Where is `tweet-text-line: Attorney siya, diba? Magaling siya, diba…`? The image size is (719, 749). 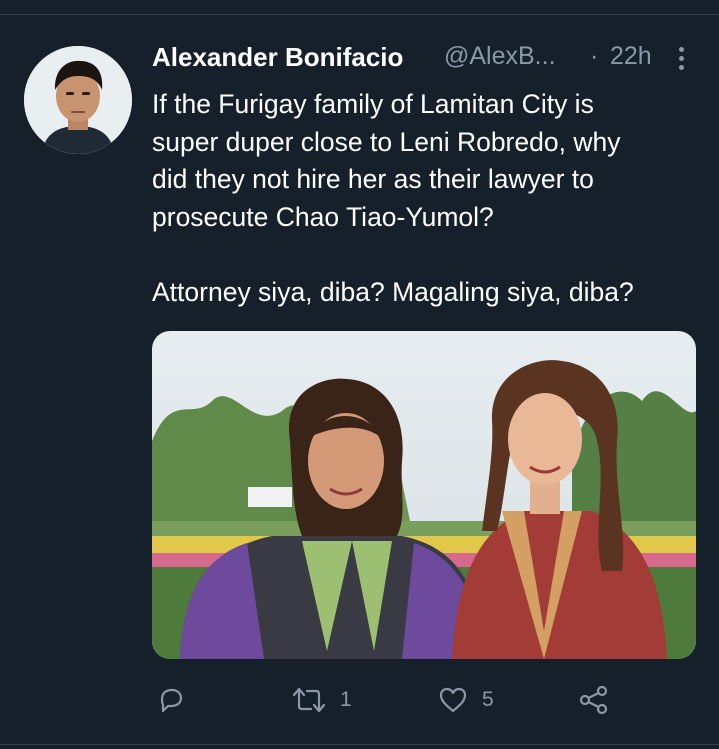
tweet-text-line: Attorney siya, diba? Magaling siya, diba… is located at coordinates (393, 291).